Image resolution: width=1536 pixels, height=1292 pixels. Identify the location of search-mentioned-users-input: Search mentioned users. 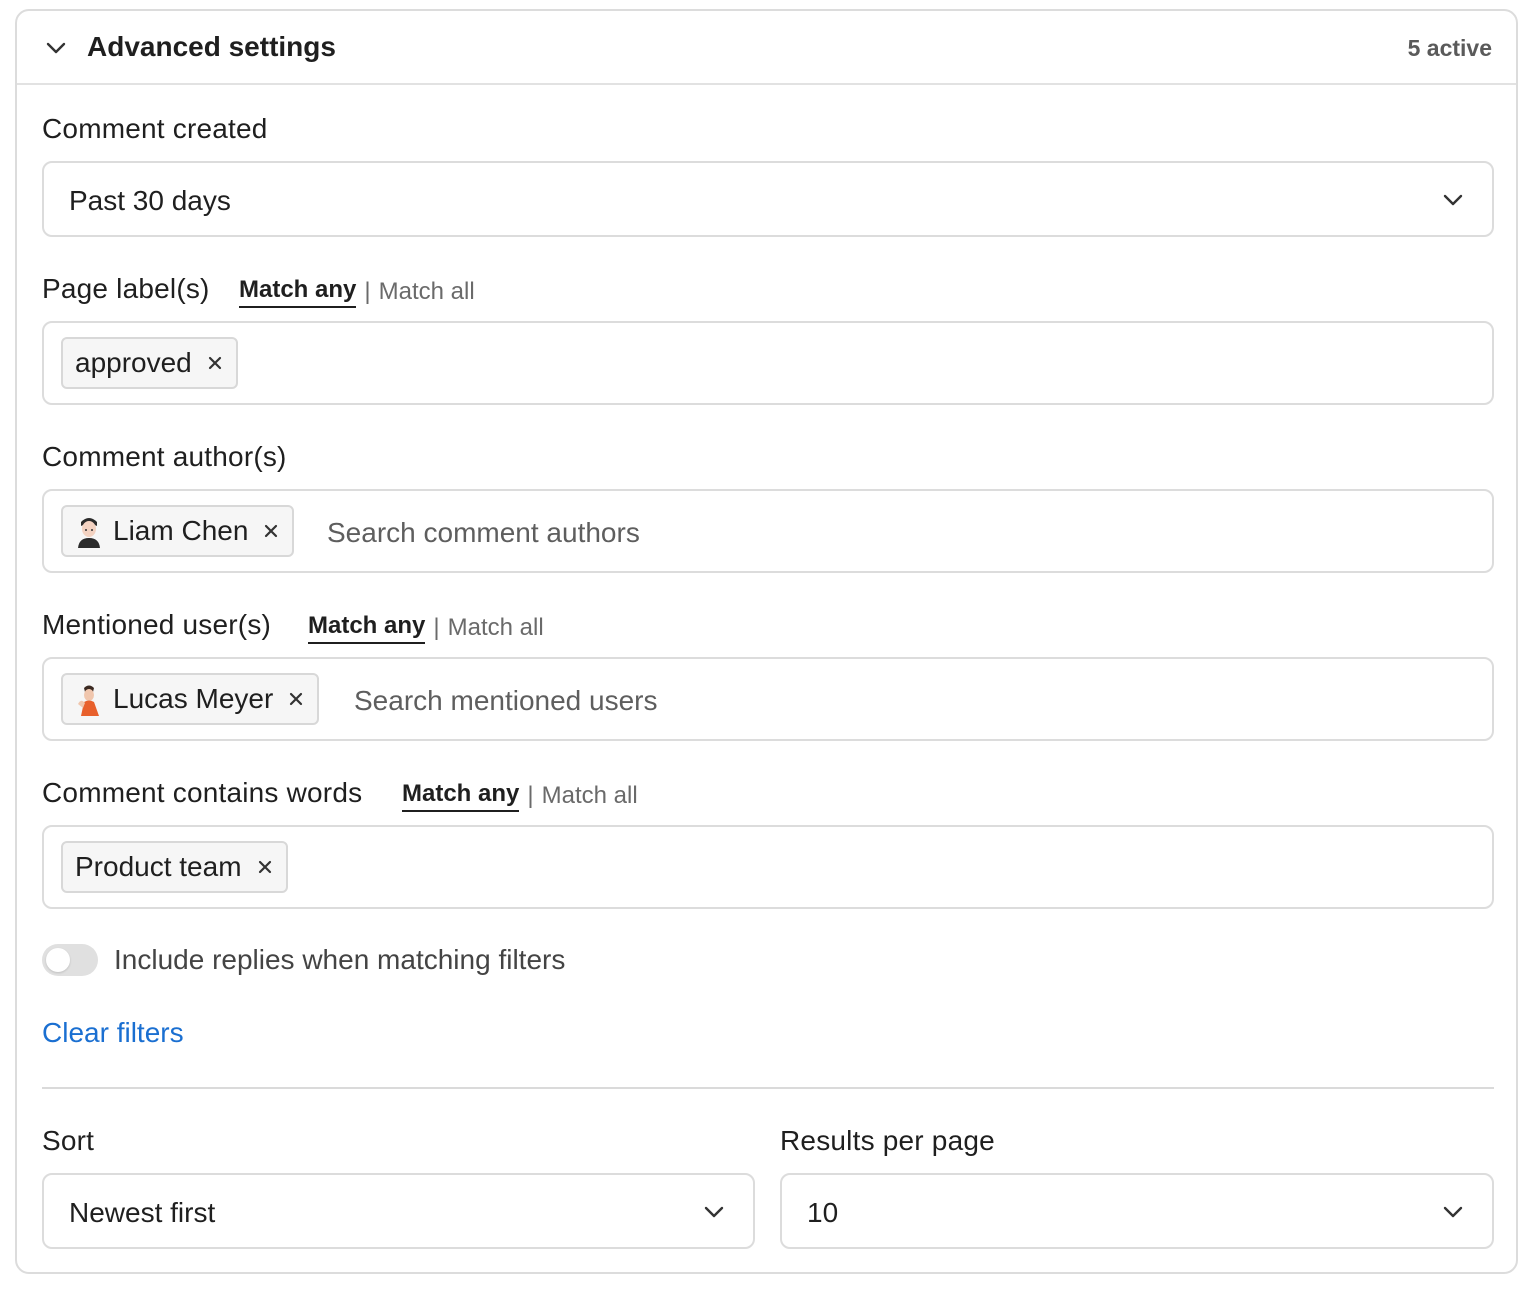
(506, 701).